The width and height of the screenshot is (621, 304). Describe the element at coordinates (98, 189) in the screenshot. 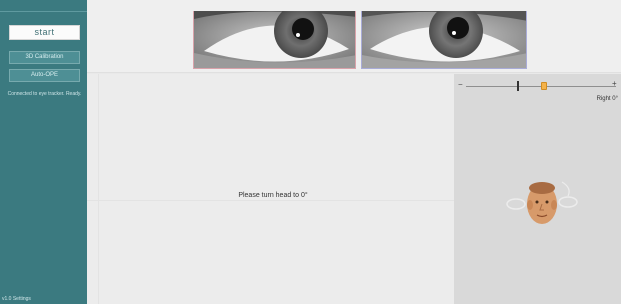

I see `vertical-guide` at that location.